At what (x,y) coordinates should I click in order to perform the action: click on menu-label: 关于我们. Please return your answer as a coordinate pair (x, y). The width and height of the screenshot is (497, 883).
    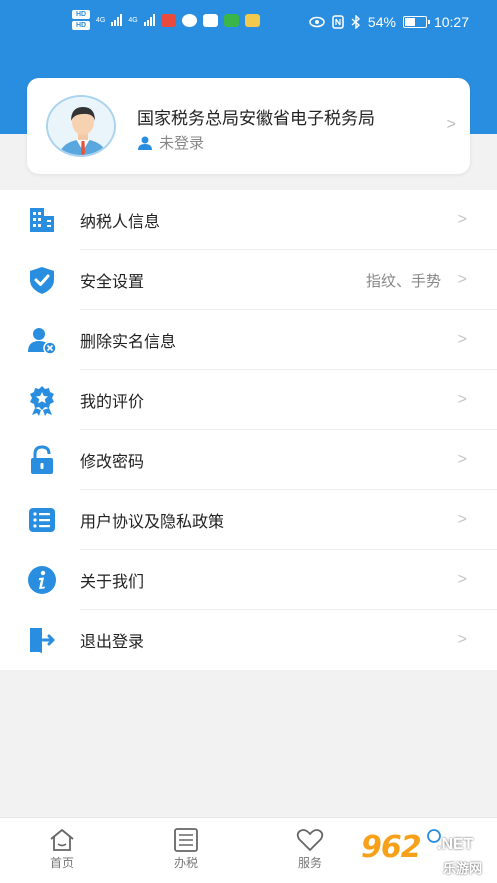
    Looking at the image, I should click on (112, 582).